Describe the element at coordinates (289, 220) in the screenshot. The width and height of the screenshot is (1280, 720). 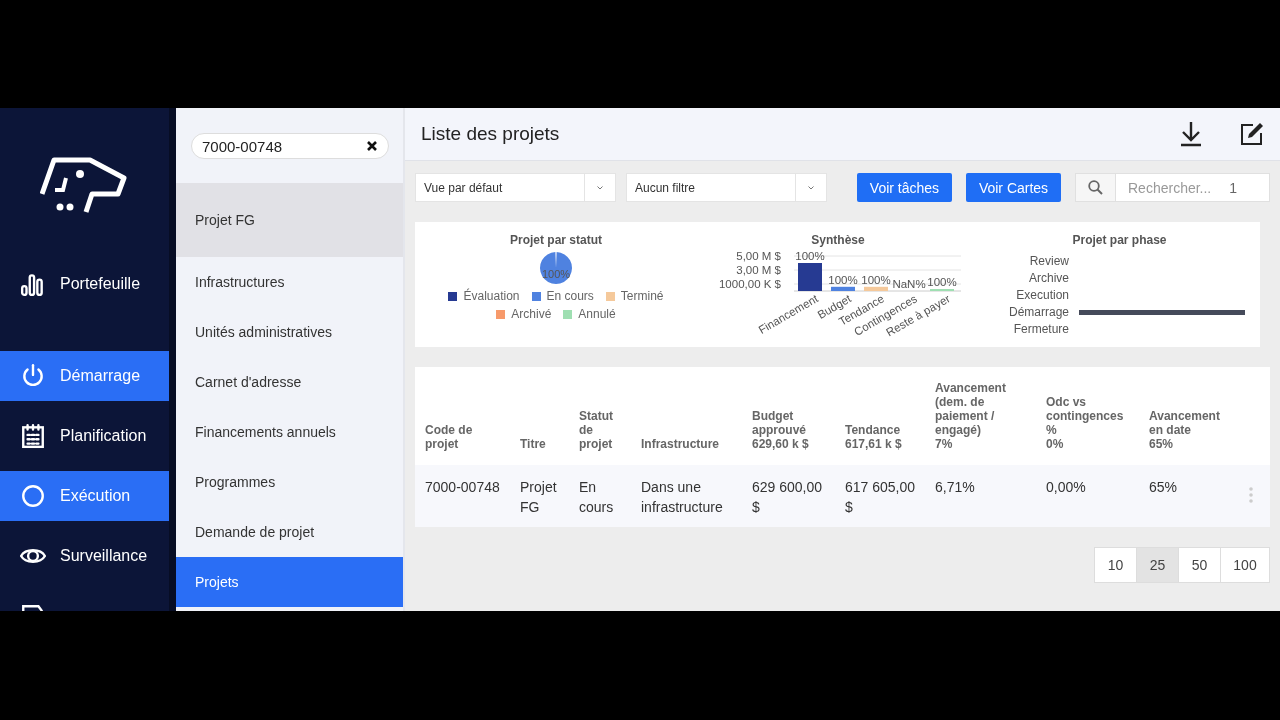
I see `current-project: Projet FG` at that location.